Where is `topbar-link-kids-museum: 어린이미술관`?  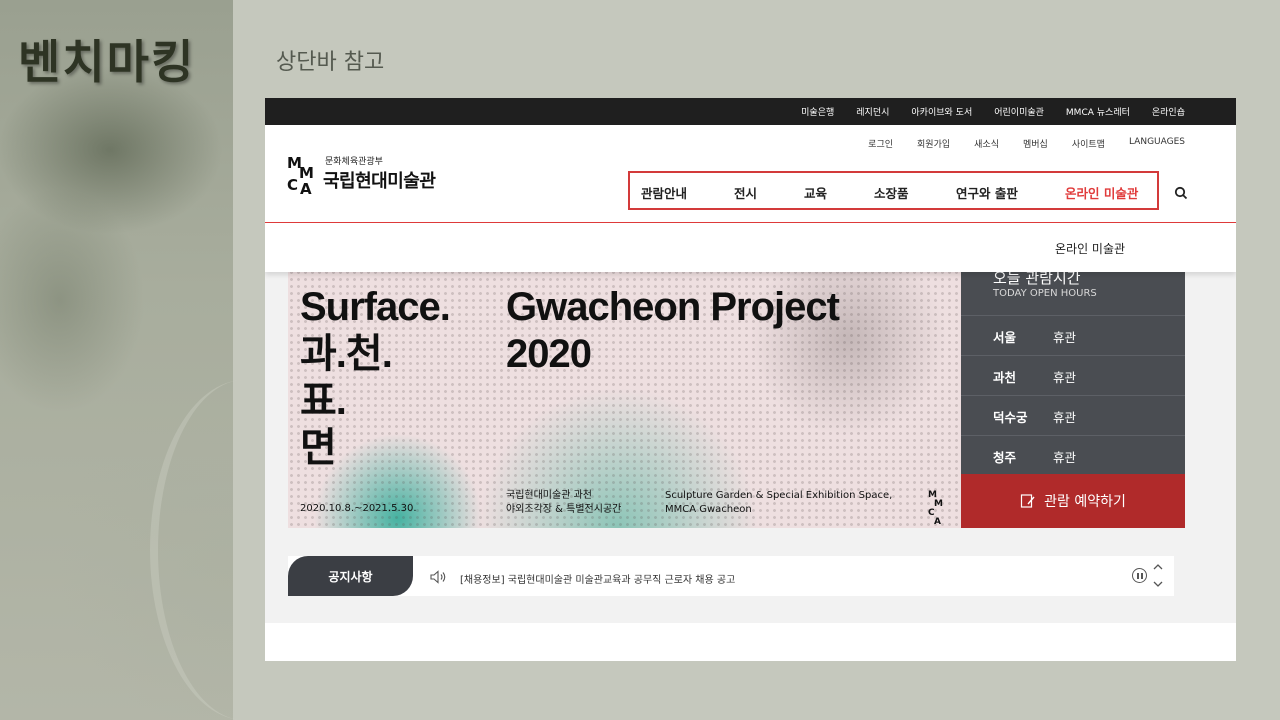
topbar-link-kids-museum: 어린이미술관 is located at coordinates (1019, 111).